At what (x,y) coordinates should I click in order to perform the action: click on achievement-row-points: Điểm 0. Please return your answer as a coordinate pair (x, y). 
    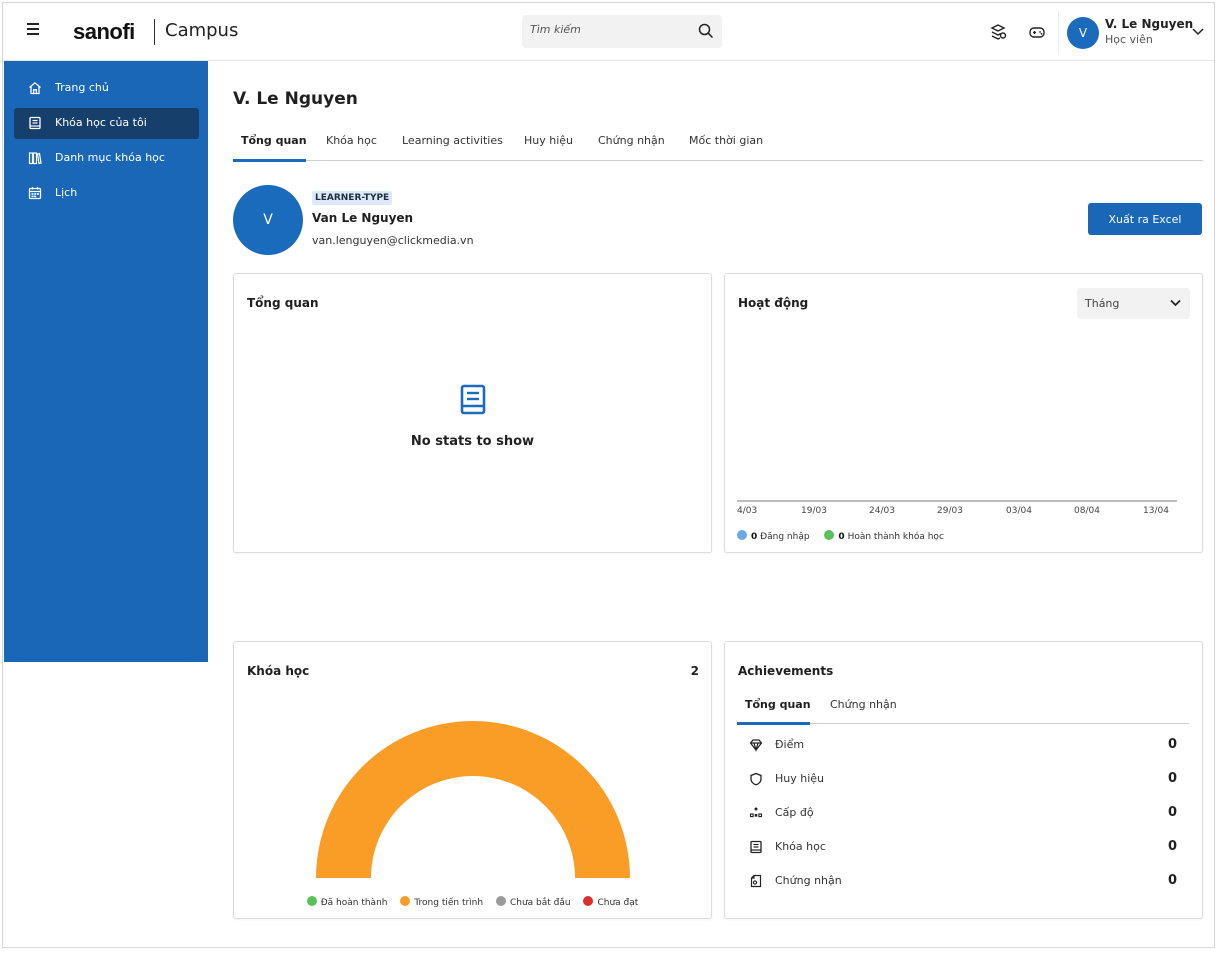
    Looking at the image, I should click on (957, 745).